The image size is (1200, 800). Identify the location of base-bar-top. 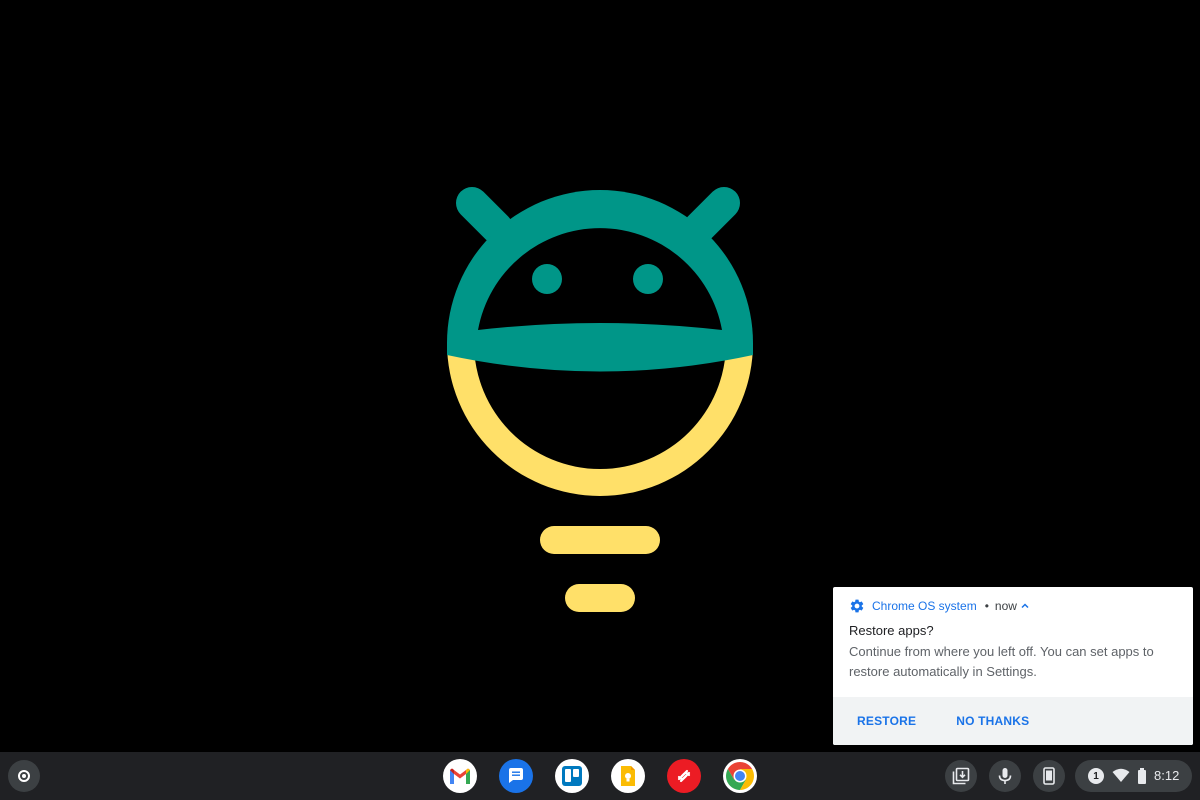
(600, 540).